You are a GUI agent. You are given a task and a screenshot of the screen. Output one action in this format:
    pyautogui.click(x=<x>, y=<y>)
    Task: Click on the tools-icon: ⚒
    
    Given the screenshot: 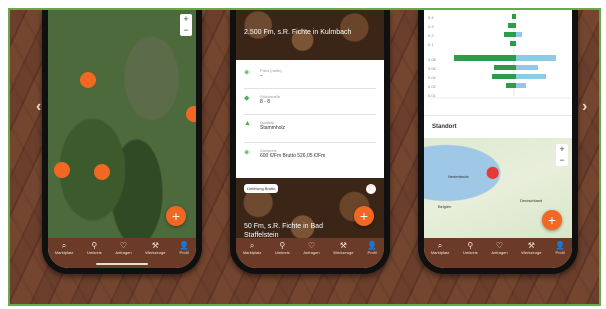 What is the action you would take?
    pyautogui.click(x=531, y=245)
    